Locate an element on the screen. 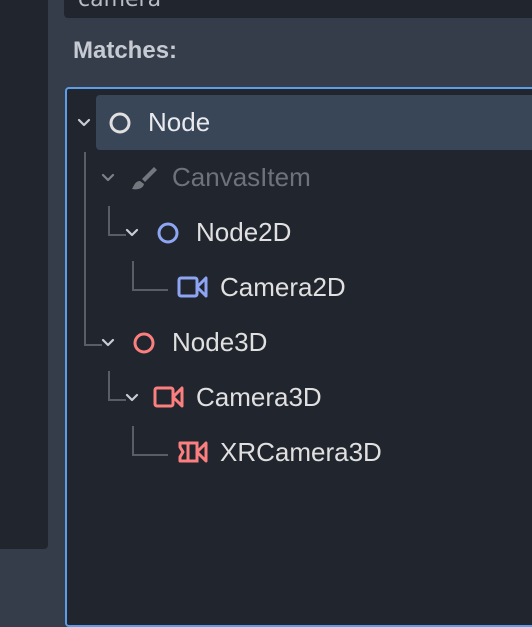 The image size is (532, 627). tree-item-label: Node3D is located at coordinates (219, 342).